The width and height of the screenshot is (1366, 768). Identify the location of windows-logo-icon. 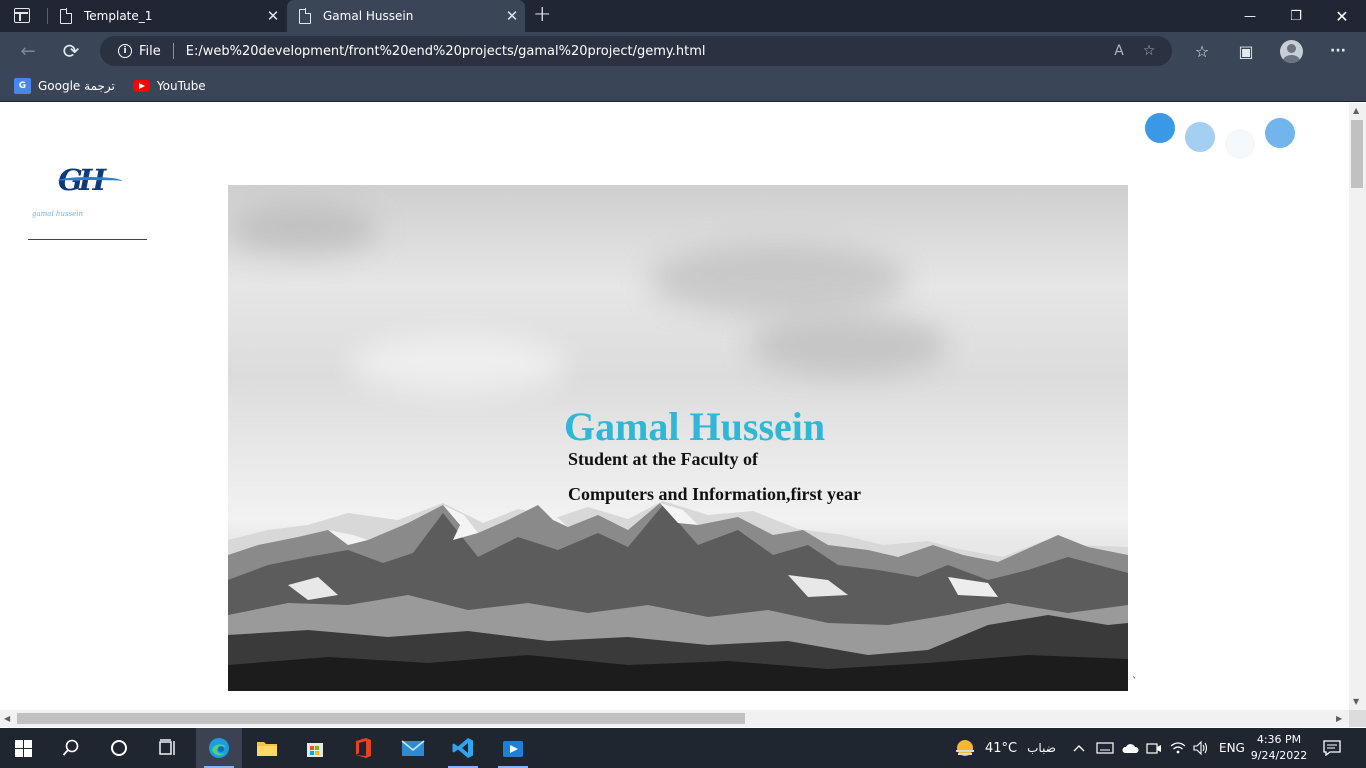
(23, 748).